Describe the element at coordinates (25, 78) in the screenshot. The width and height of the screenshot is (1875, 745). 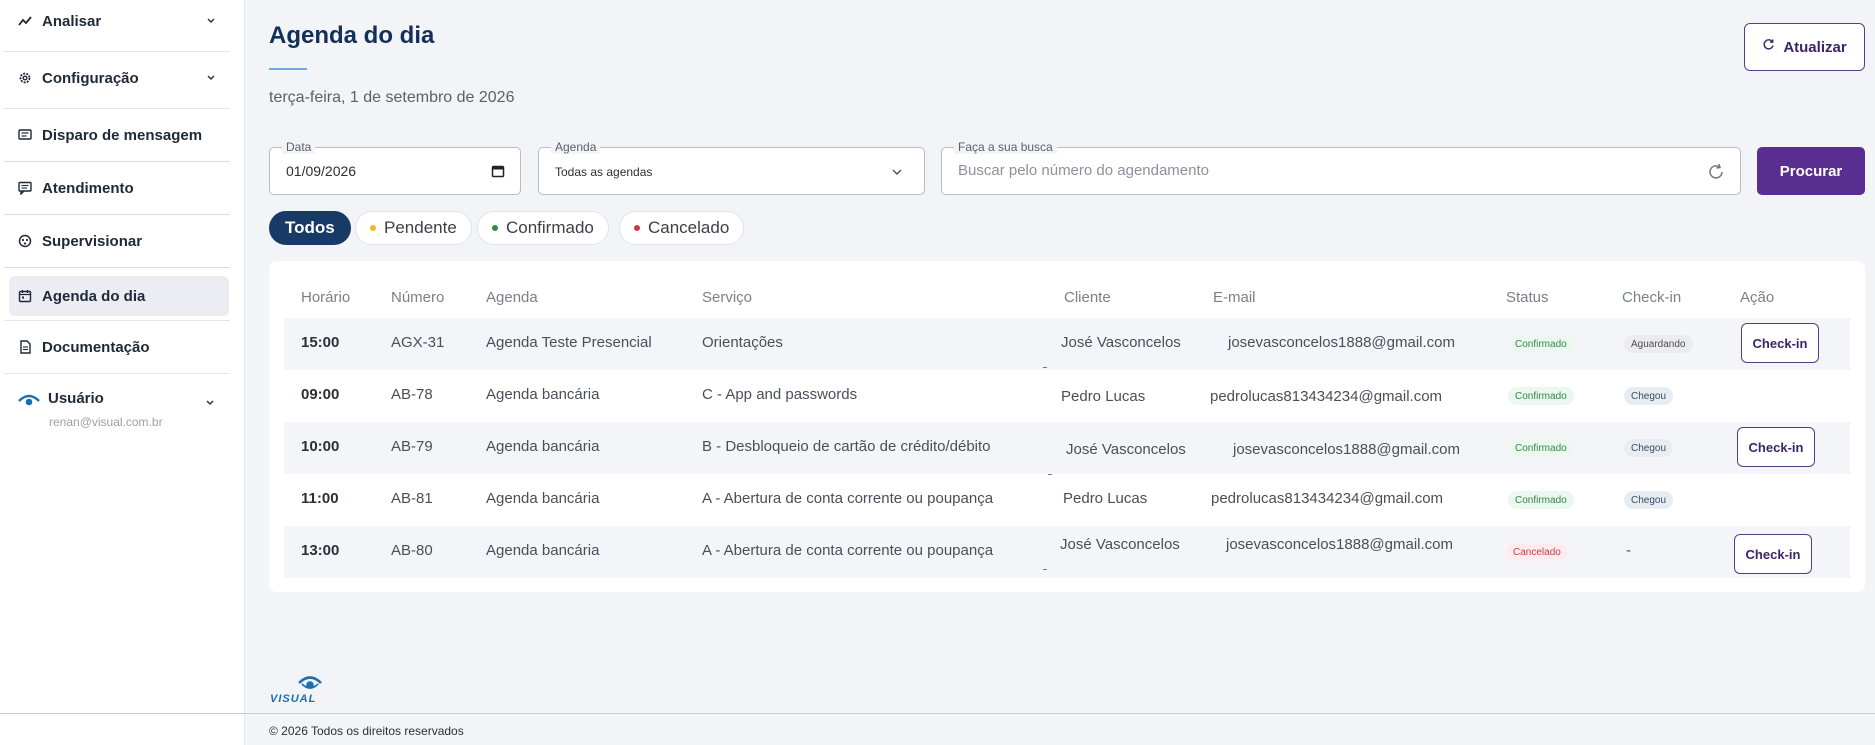
I see `gear-icon` at that location.